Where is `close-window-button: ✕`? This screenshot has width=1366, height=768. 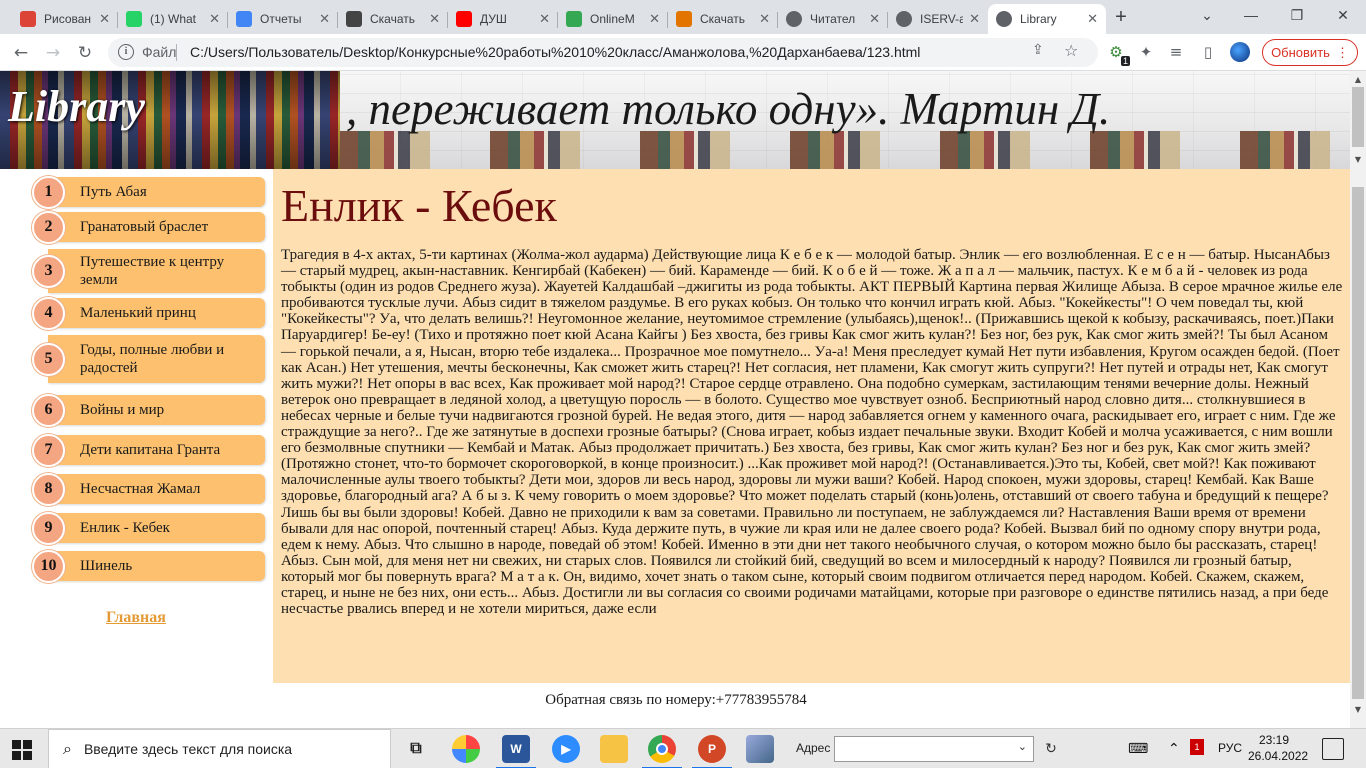 close-window-button: ✕ is located at coordinates (1343, 15).